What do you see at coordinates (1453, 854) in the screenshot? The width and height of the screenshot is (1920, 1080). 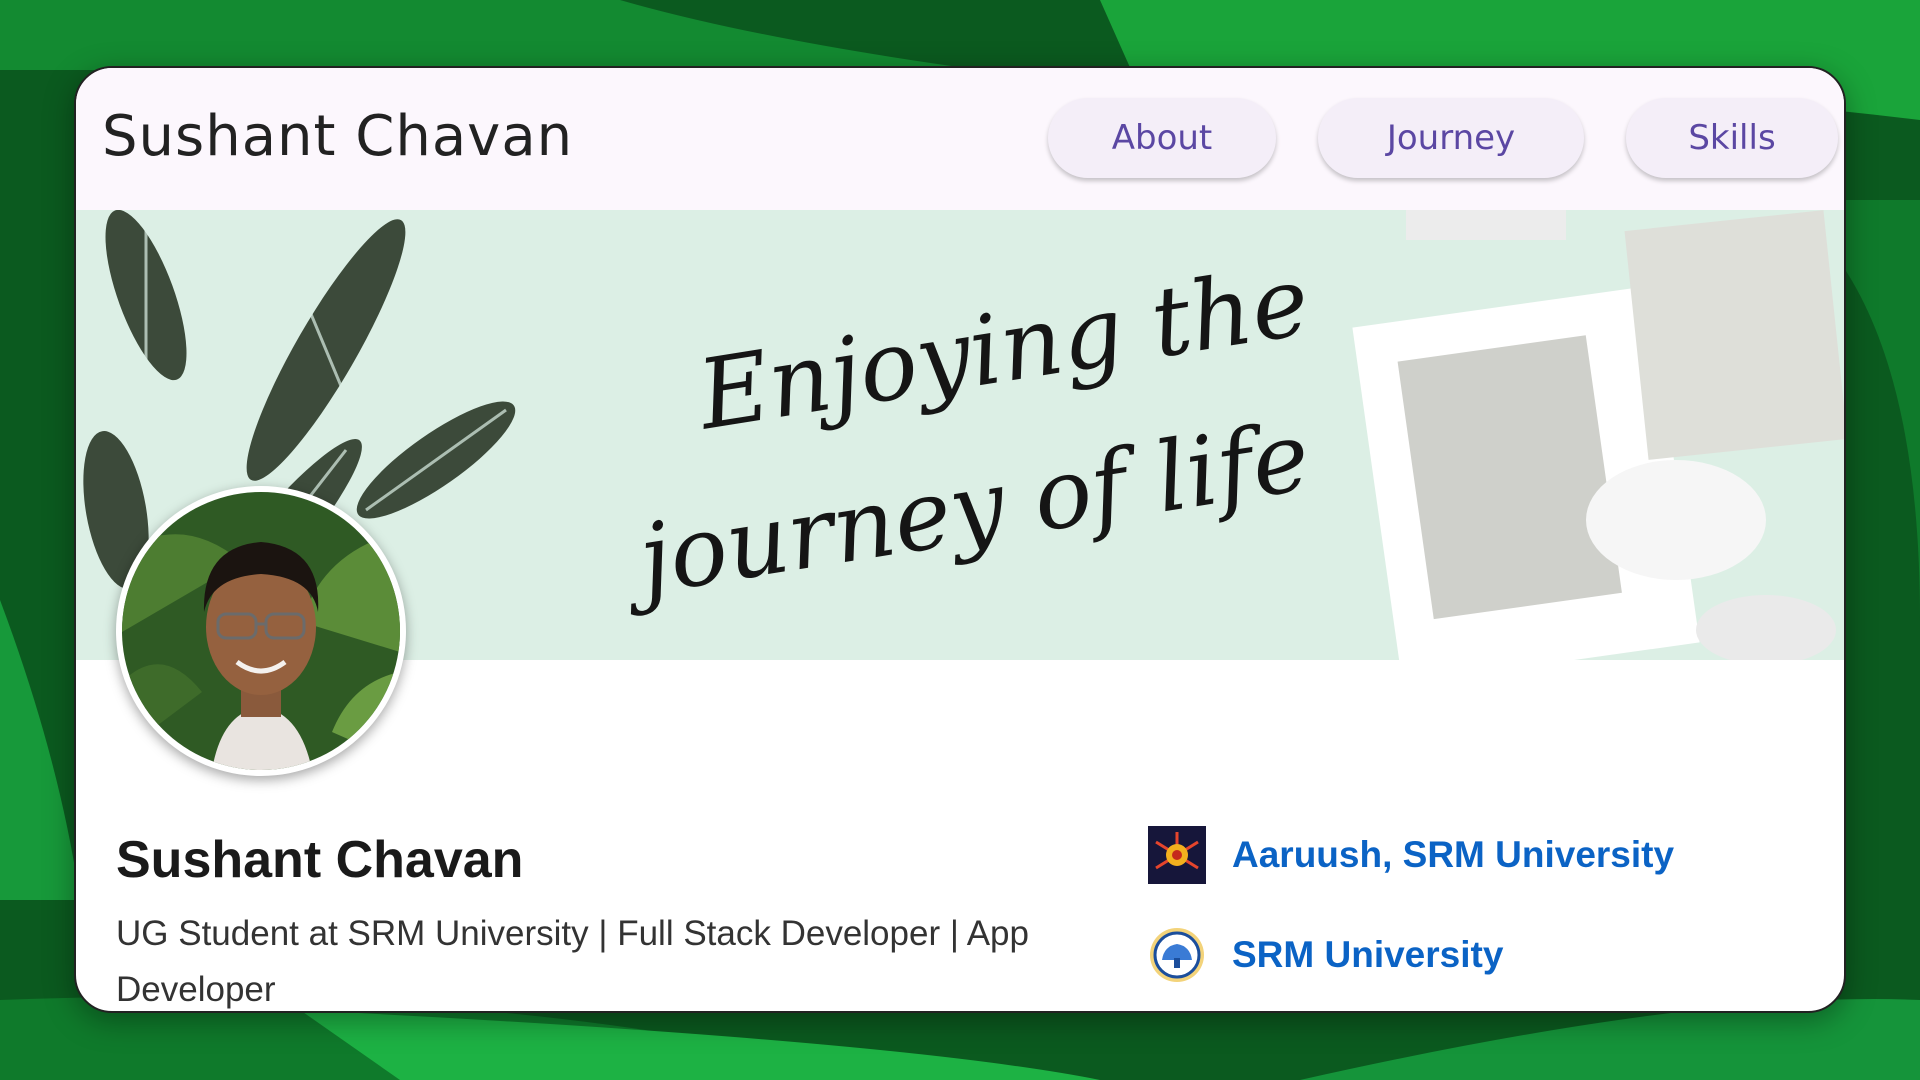 I see `org-label-aaruush: Aaruush, SRM University` at bounding box center [1453, 854].